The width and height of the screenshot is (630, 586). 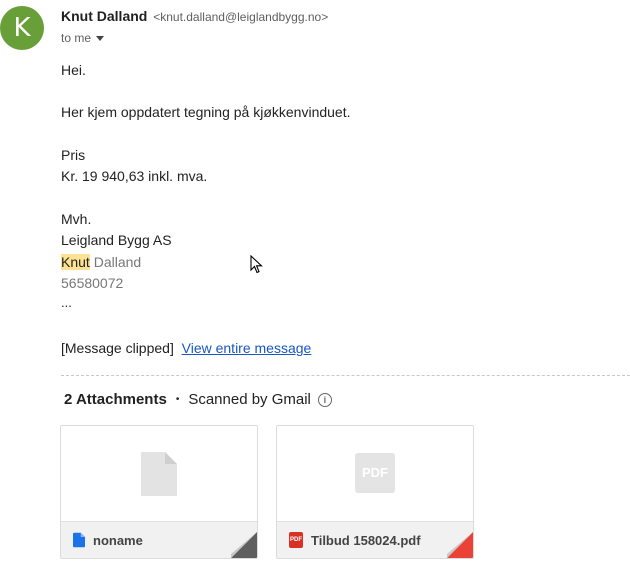 I want to click on attachment-name: noname, so click(x=118, y=540).